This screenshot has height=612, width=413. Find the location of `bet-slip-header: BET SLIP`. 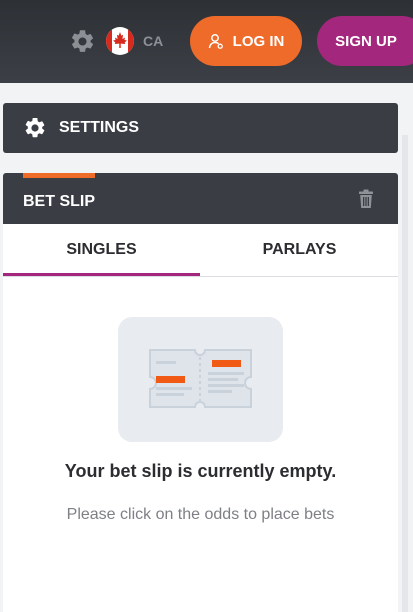

bet-slip-header: BET SLIP is located at coordinates (200, 198).